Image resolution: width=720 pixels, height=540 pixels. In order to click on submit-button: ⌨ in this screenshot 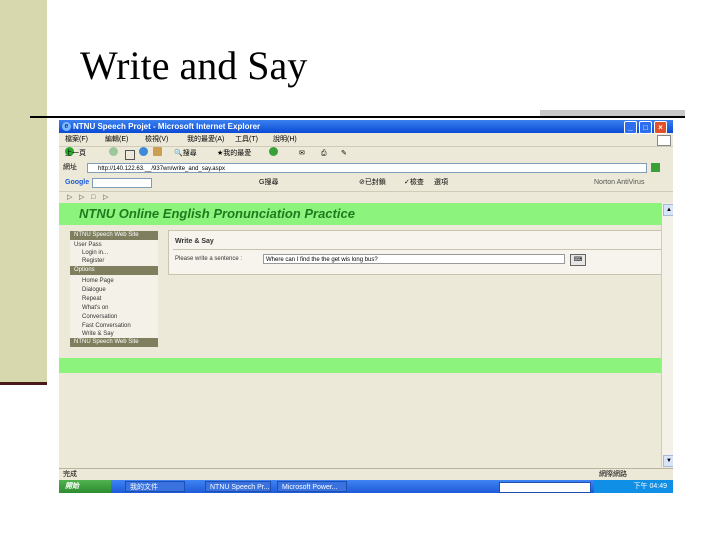, I will do `click(578, 260)`.